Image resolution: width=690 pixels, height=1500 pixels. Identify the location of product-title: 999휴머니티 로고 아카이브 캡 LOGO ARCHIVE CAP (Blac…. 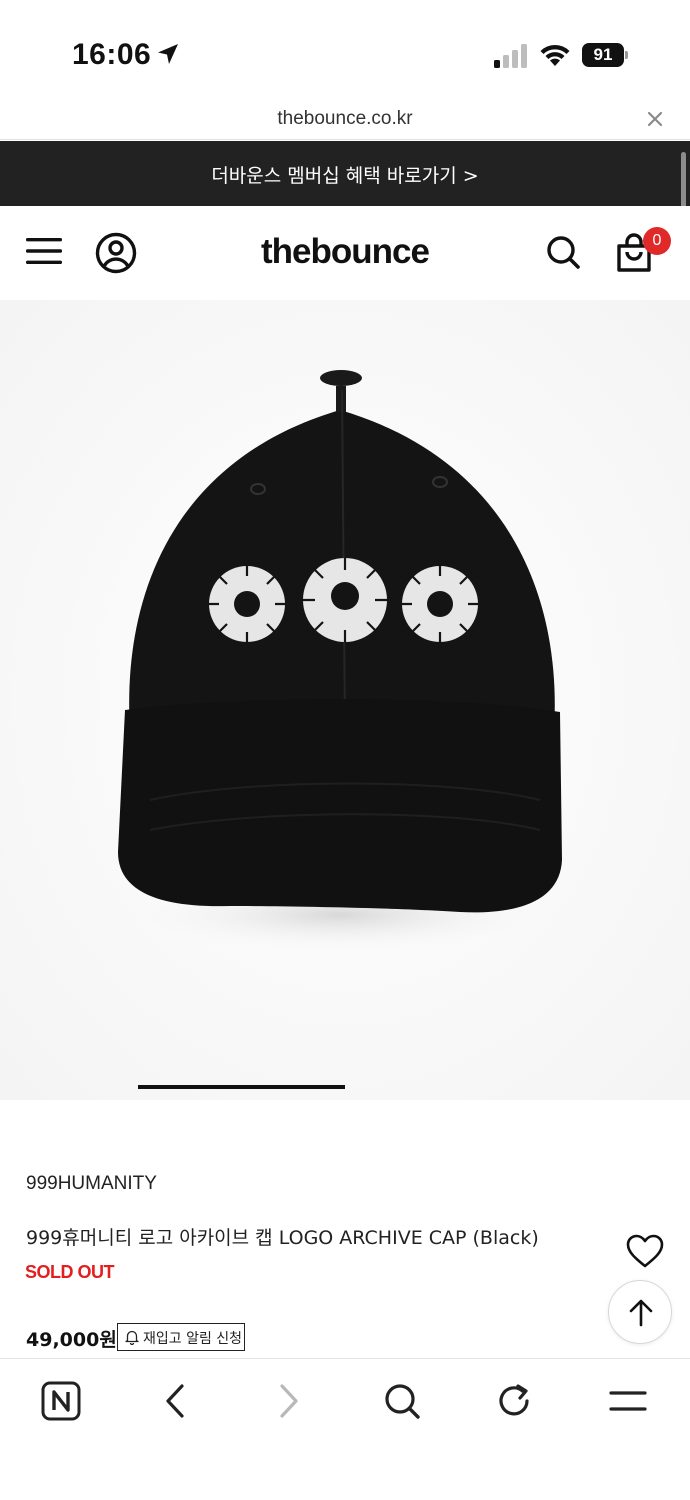
(282, 1238).